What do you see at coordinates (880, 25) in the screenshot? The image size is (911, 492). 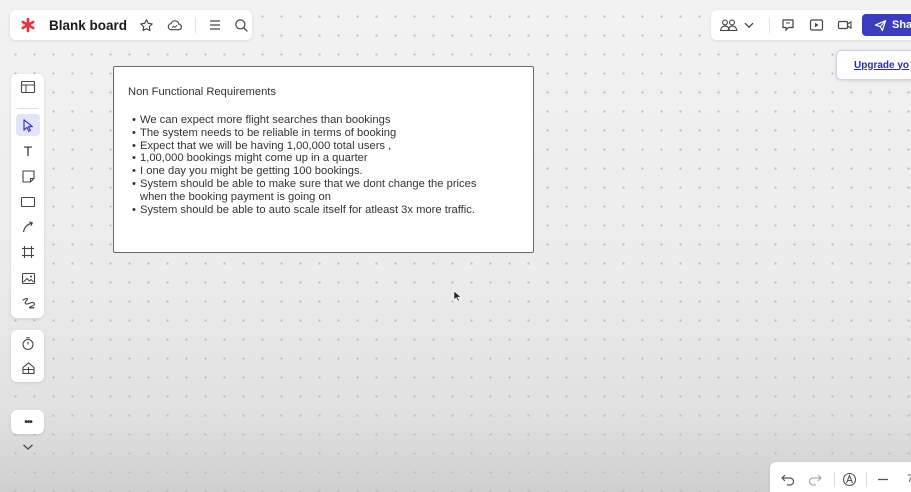 I see `send-icon` at bounding box center [880, 25].